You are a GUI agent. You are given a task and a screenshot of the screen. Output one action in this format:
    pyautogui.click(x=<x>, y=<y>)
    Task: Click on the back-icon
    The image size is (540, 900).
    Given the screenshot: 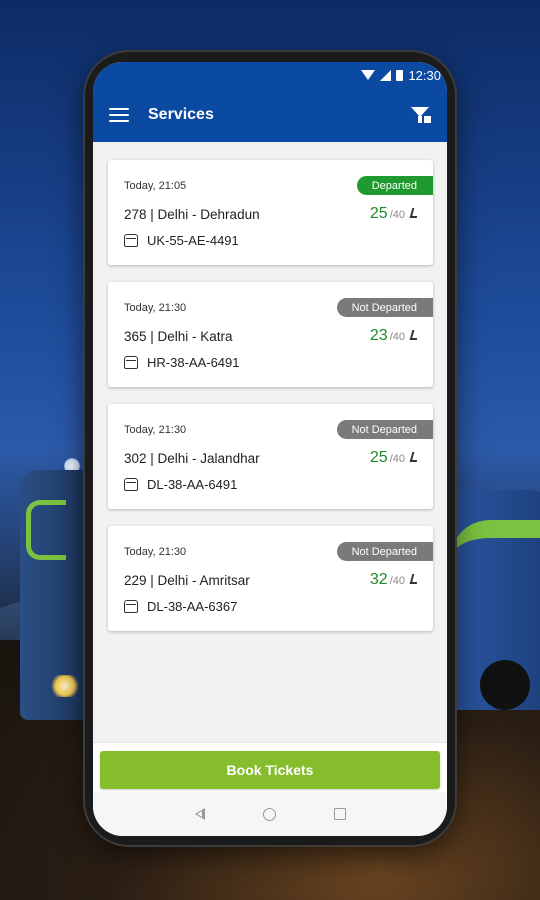 What is the action you would take?
    pyautogui.click(x=199, y=814)
    